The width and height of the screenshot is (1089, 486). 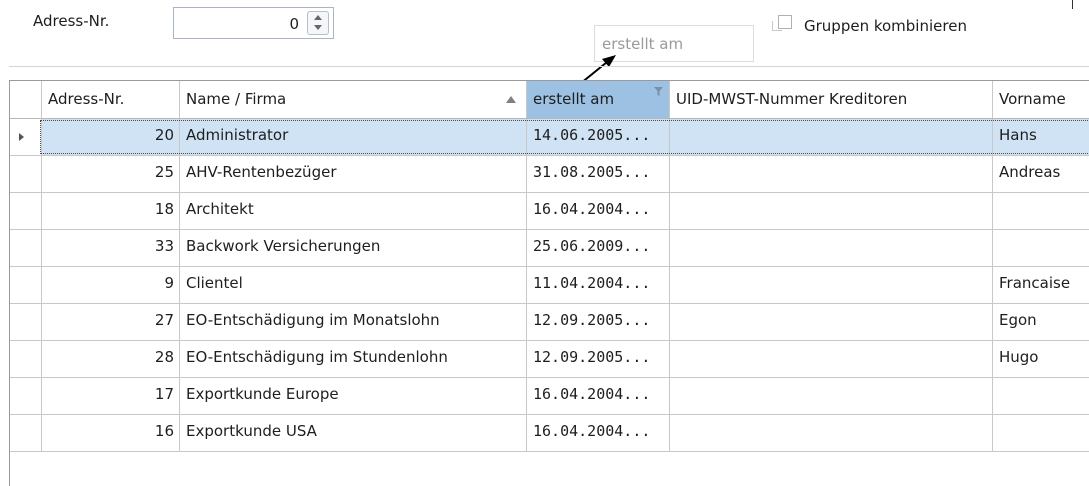 I want to click on gruppen-kombinieren-label: Gruppen kombinieren, so click(x=885, y=26).